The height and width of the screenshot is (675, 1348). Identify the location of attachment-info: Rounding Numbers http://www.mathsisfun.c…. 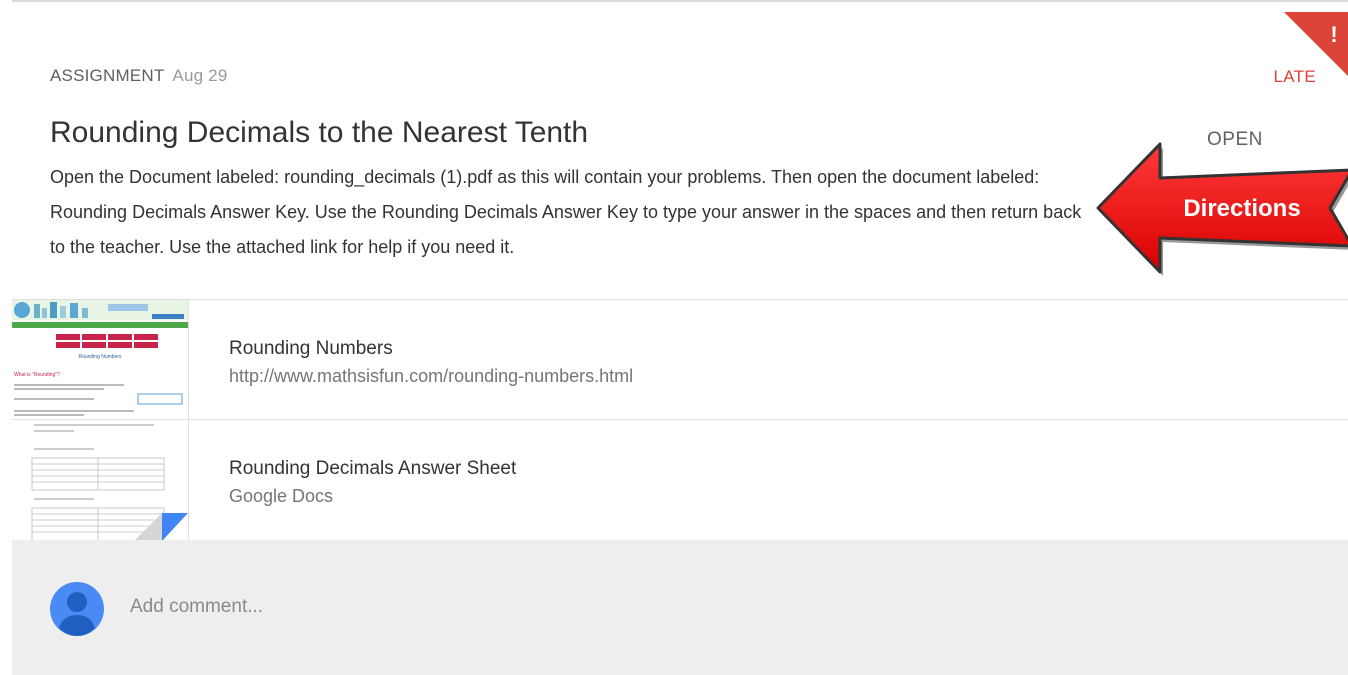
(431, 362).